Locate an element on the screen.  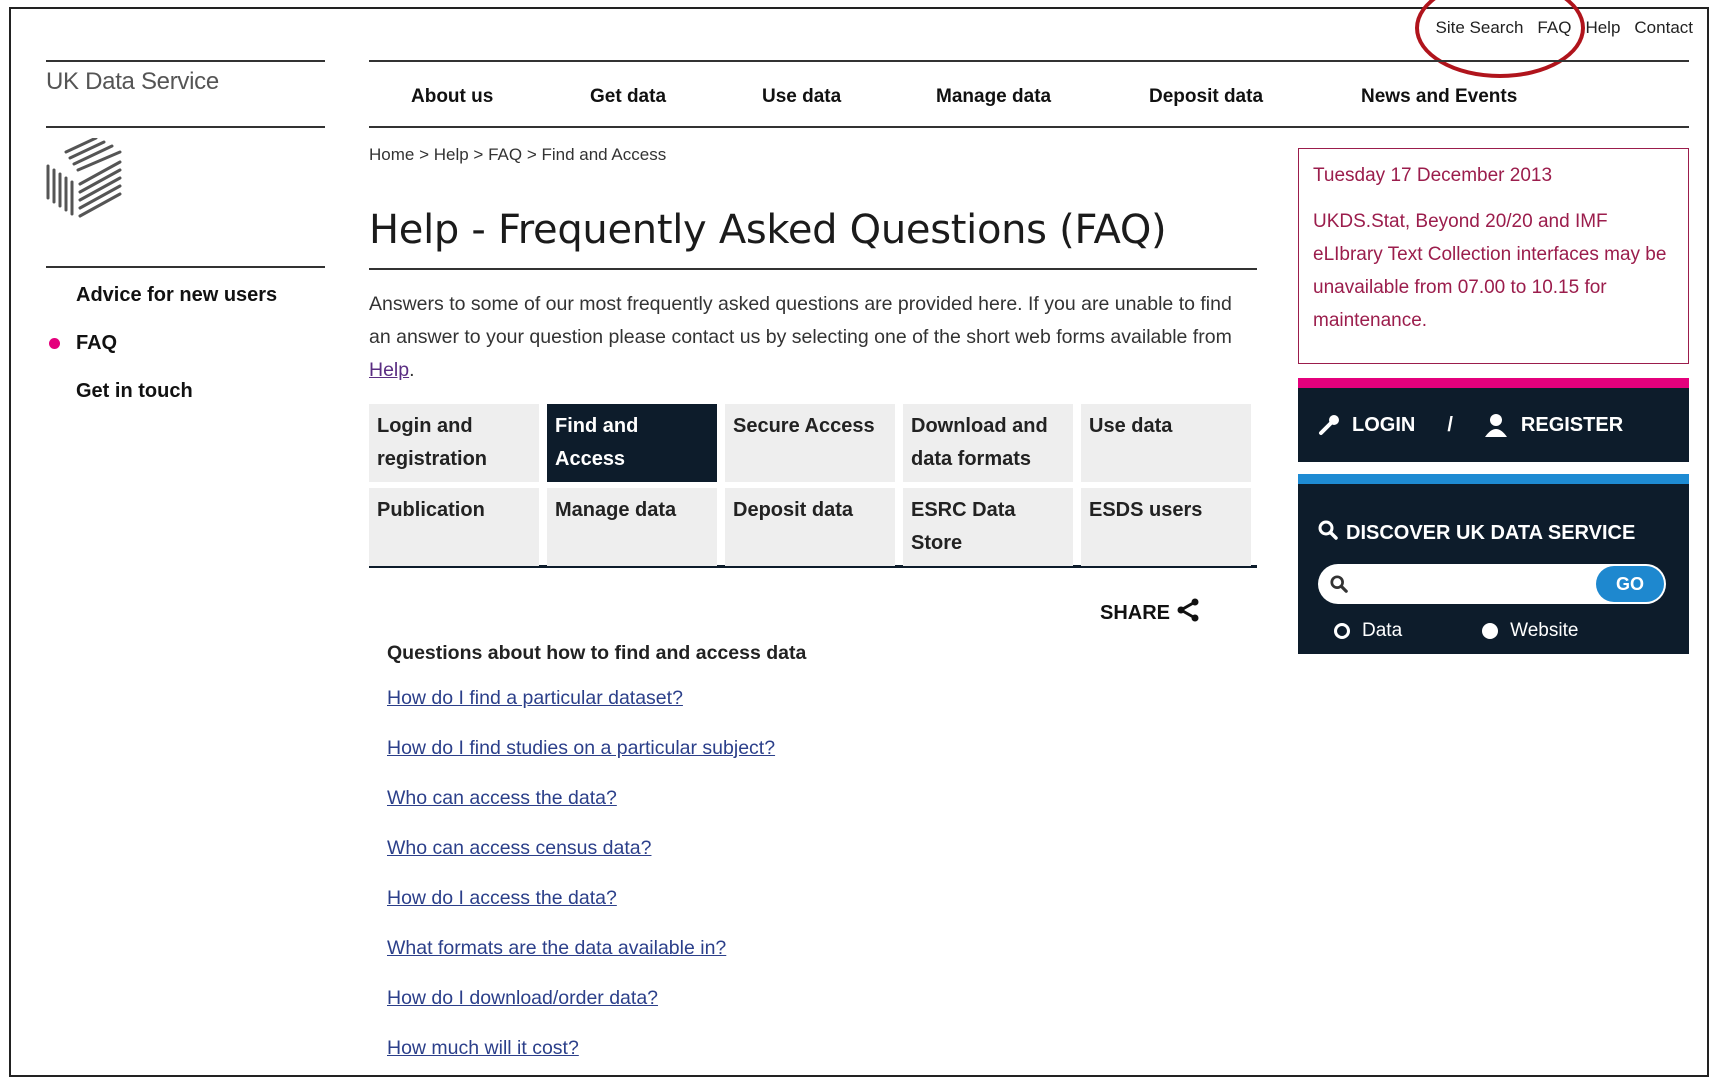
radio-website is located at coordinates (1490, 631).